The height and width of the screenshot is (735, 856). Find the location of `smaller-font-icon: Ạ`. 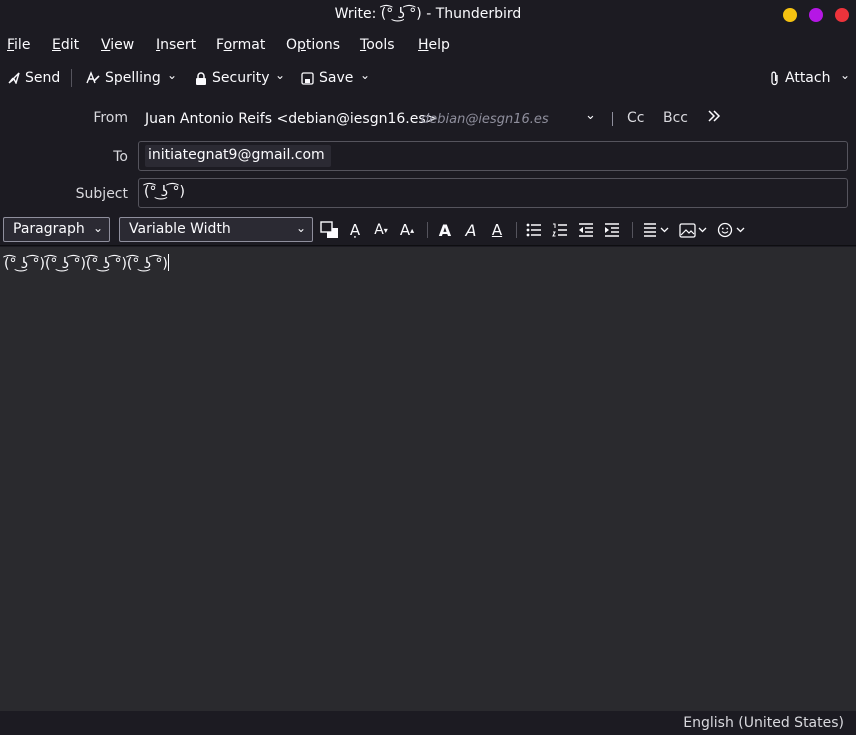

smaller-font-icon: Ạ is located at coordinates (355, 230).